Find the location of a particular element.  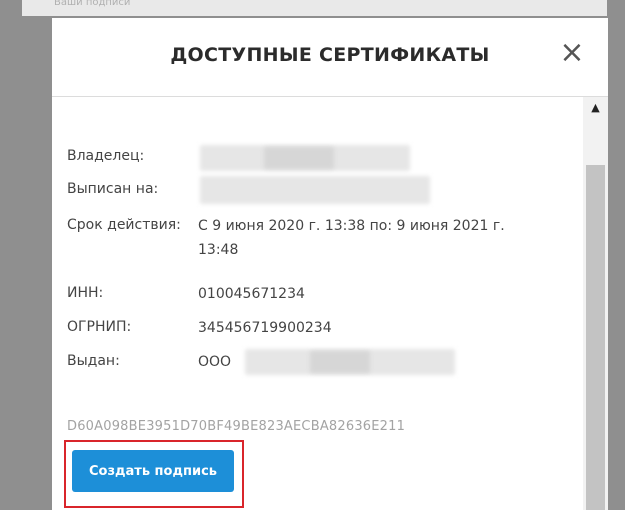

issuer-label: Выдан: is located at coordinates (93, 361).